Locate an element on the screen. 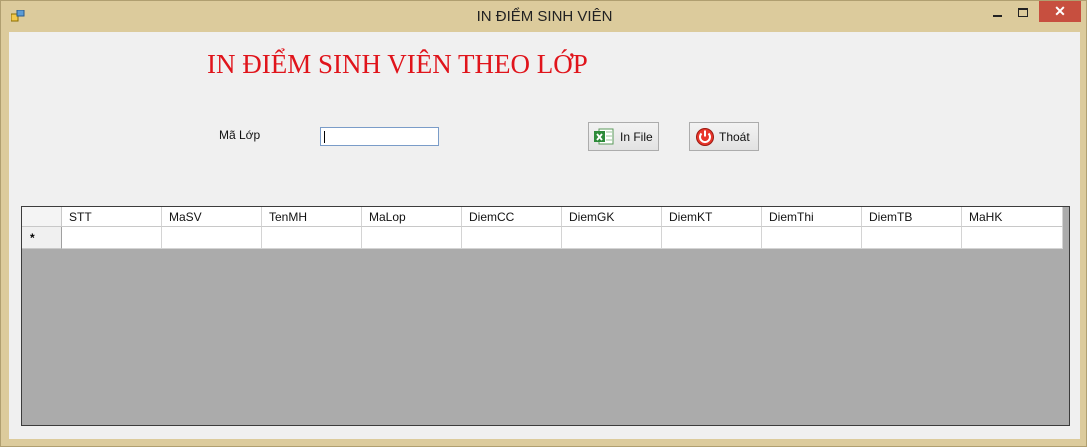 This screenshot has height=447, width=1087. maximize-button is located at coordinates (1023, 12).